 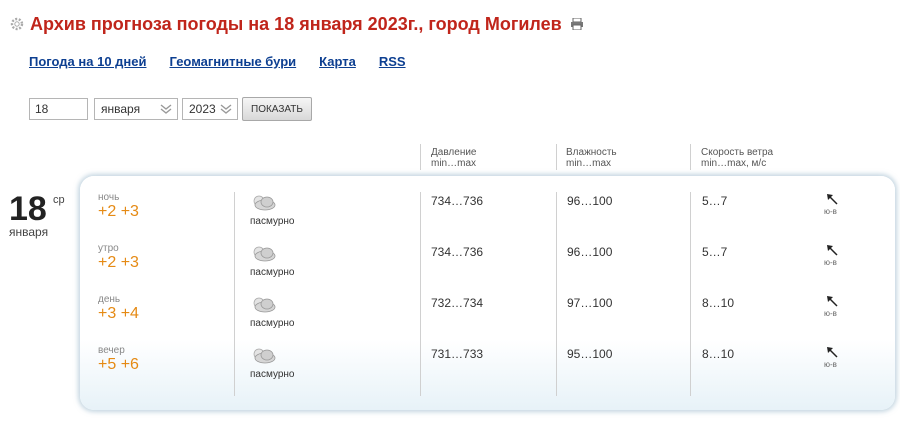 I want to click on link-rss: RSS, so click(x=392, y=61).